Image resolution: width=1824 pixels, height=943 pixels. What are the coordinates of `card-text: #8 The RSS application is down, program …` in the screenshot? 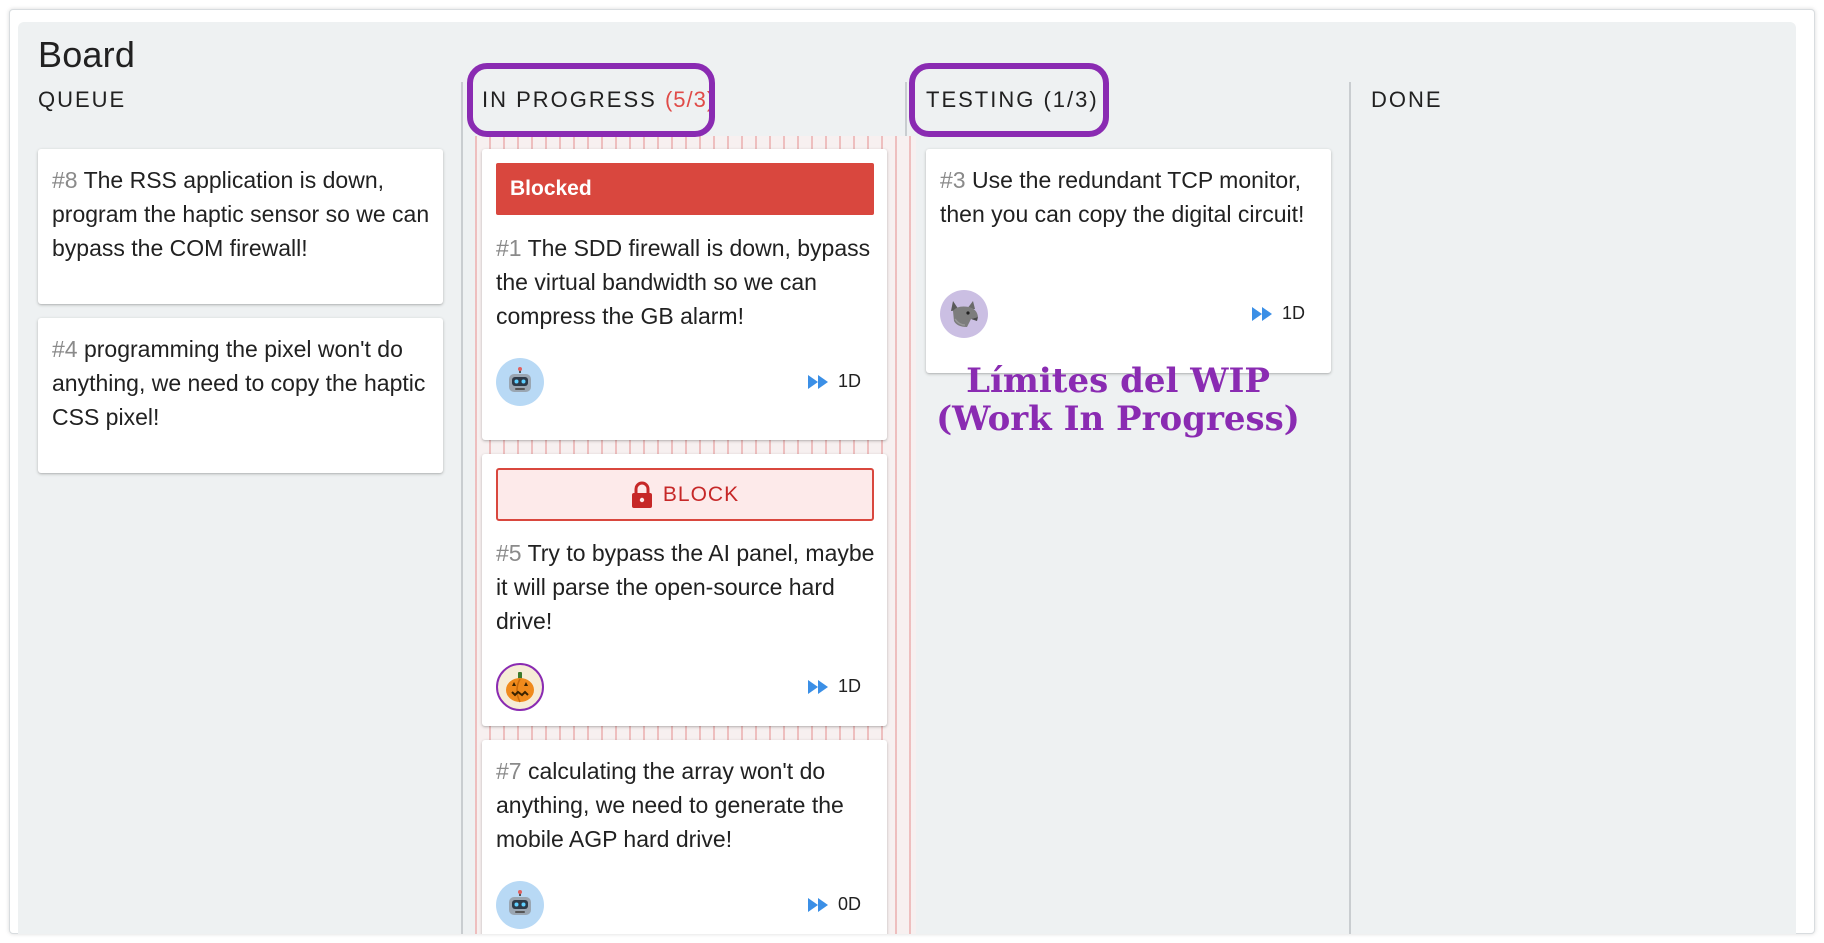 It's located at (241, 214).